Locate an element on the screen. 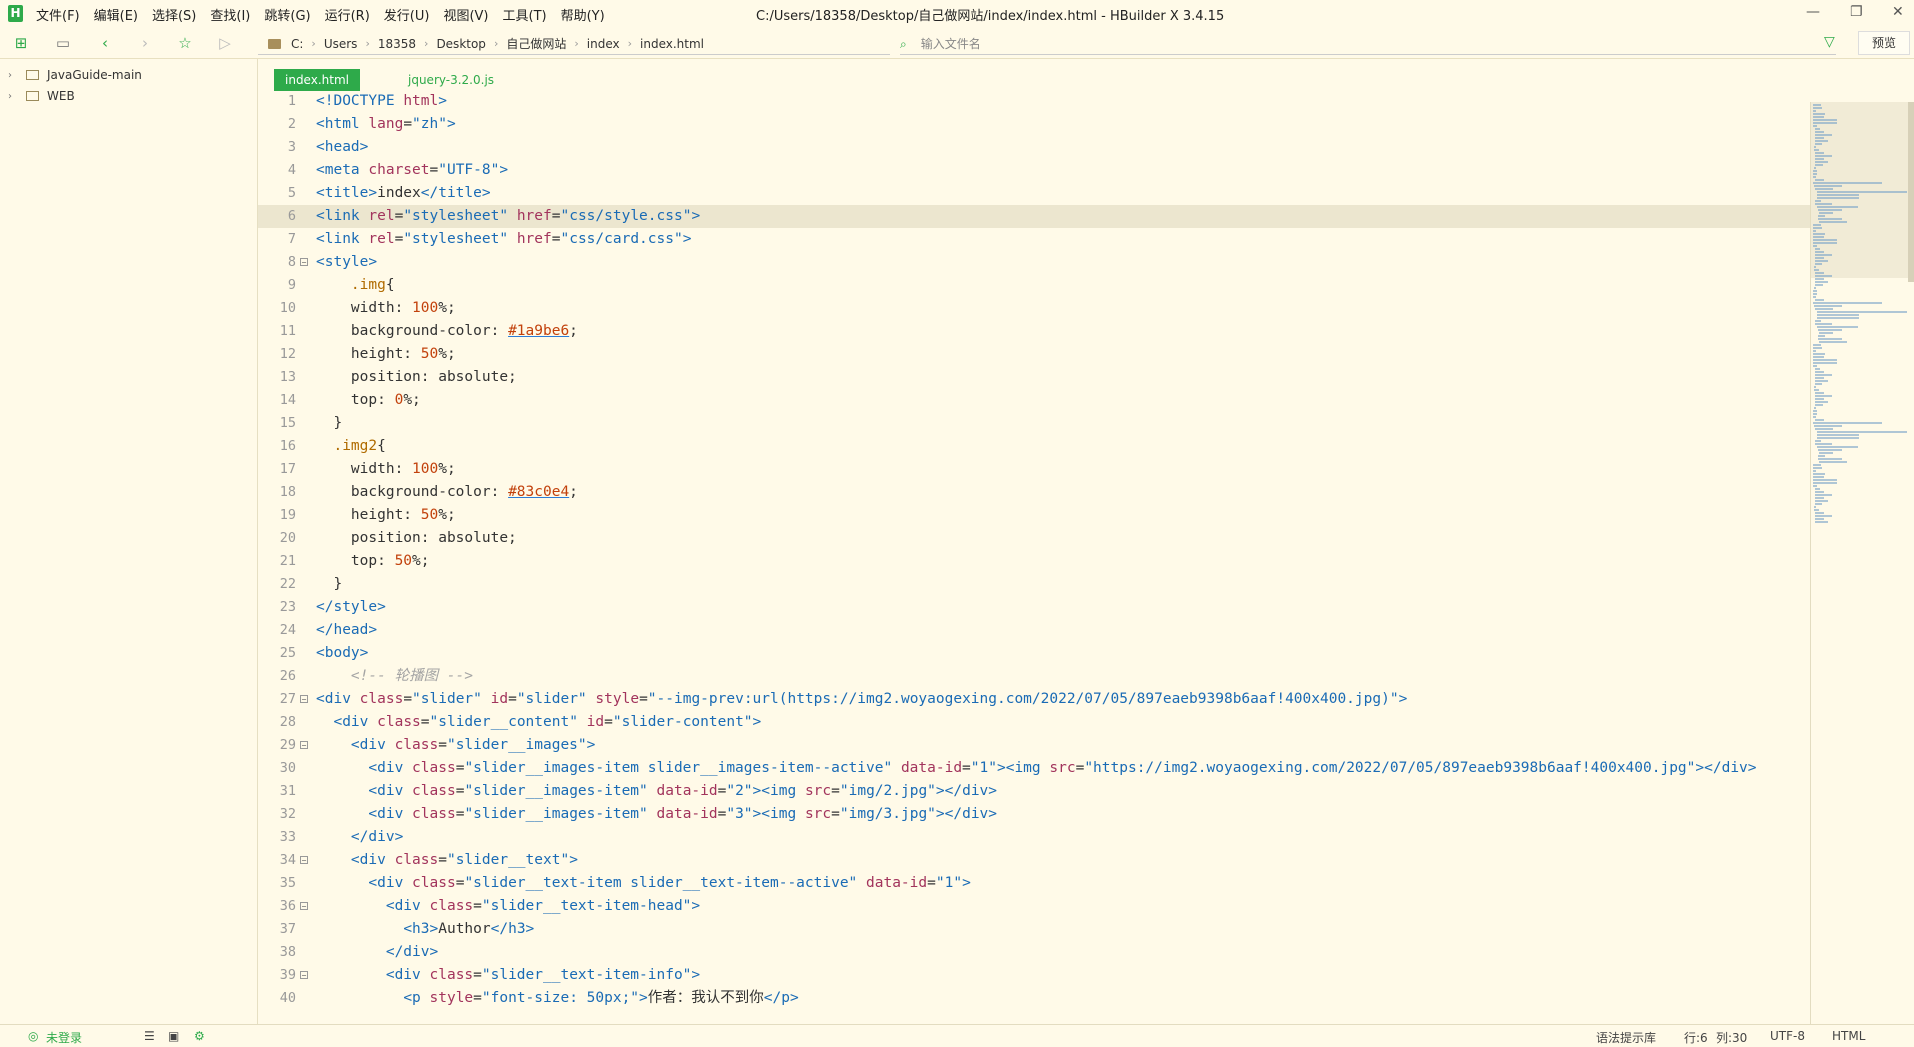 This screenshot has width=1914, height=1047. code-line: 19 height: 50%; is located at coordinates (1034, 515).